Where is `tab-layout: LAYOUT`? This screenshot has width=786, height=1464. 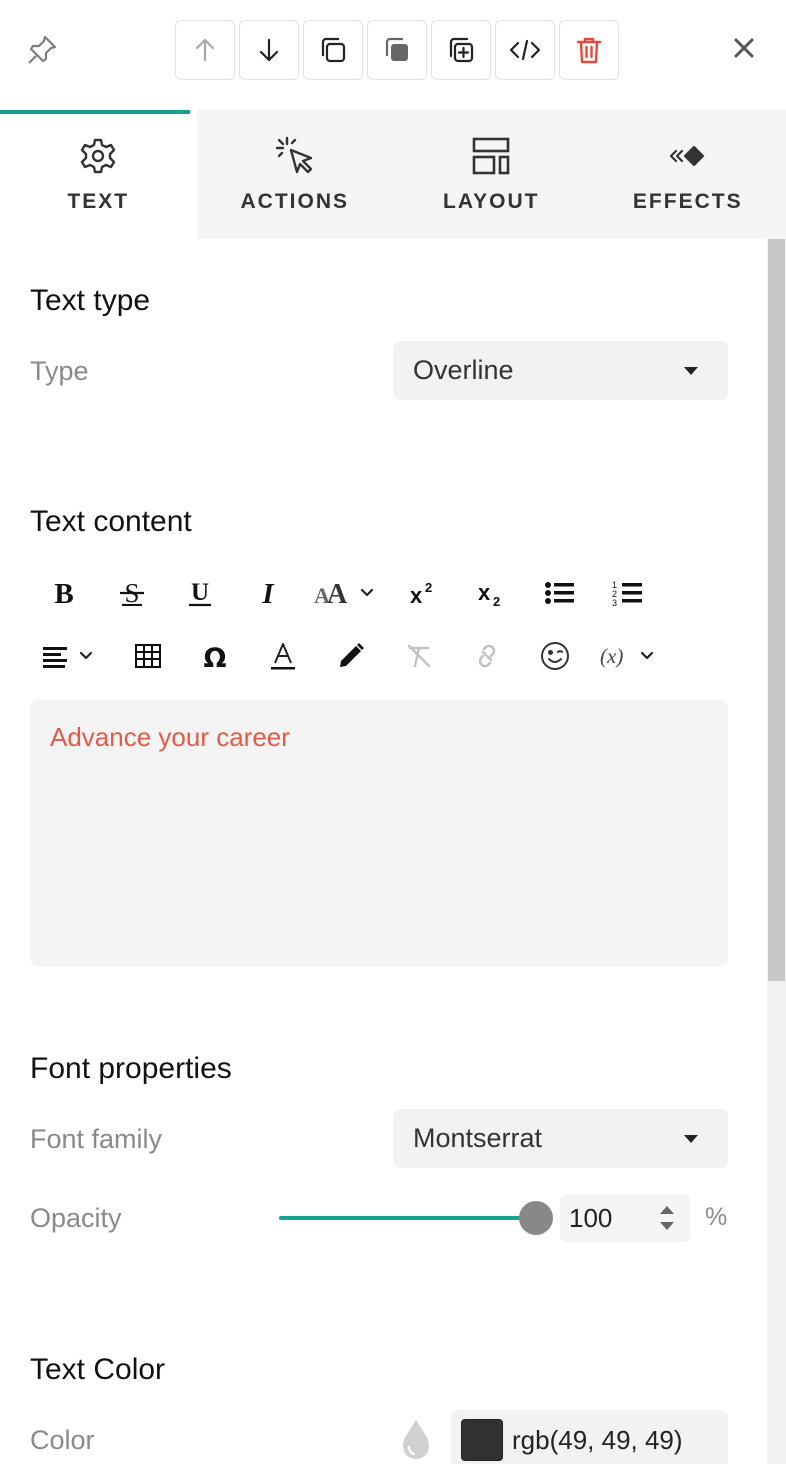
tab-layout: LAYOUT is located at coordinates (491, 174).